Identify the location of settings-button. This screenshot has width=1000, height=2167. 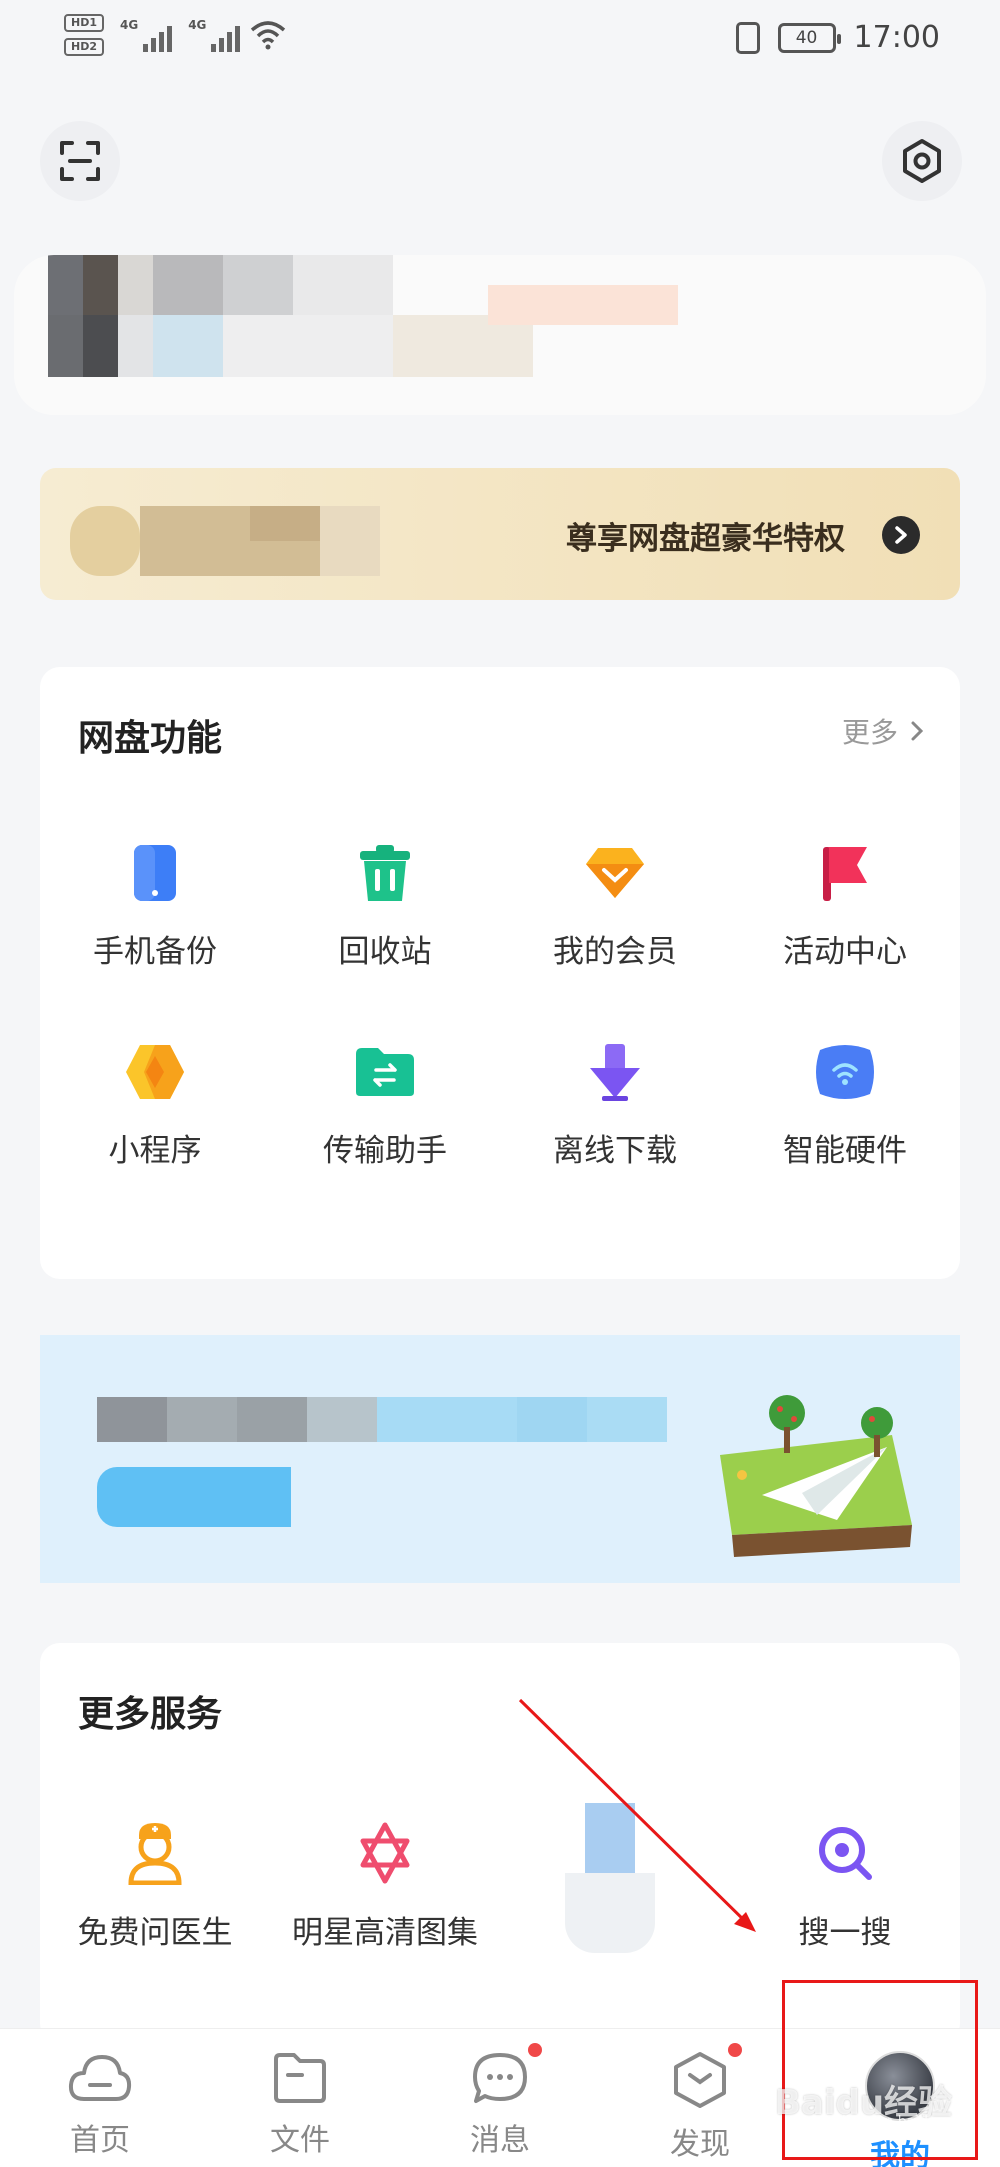
(922, 161).